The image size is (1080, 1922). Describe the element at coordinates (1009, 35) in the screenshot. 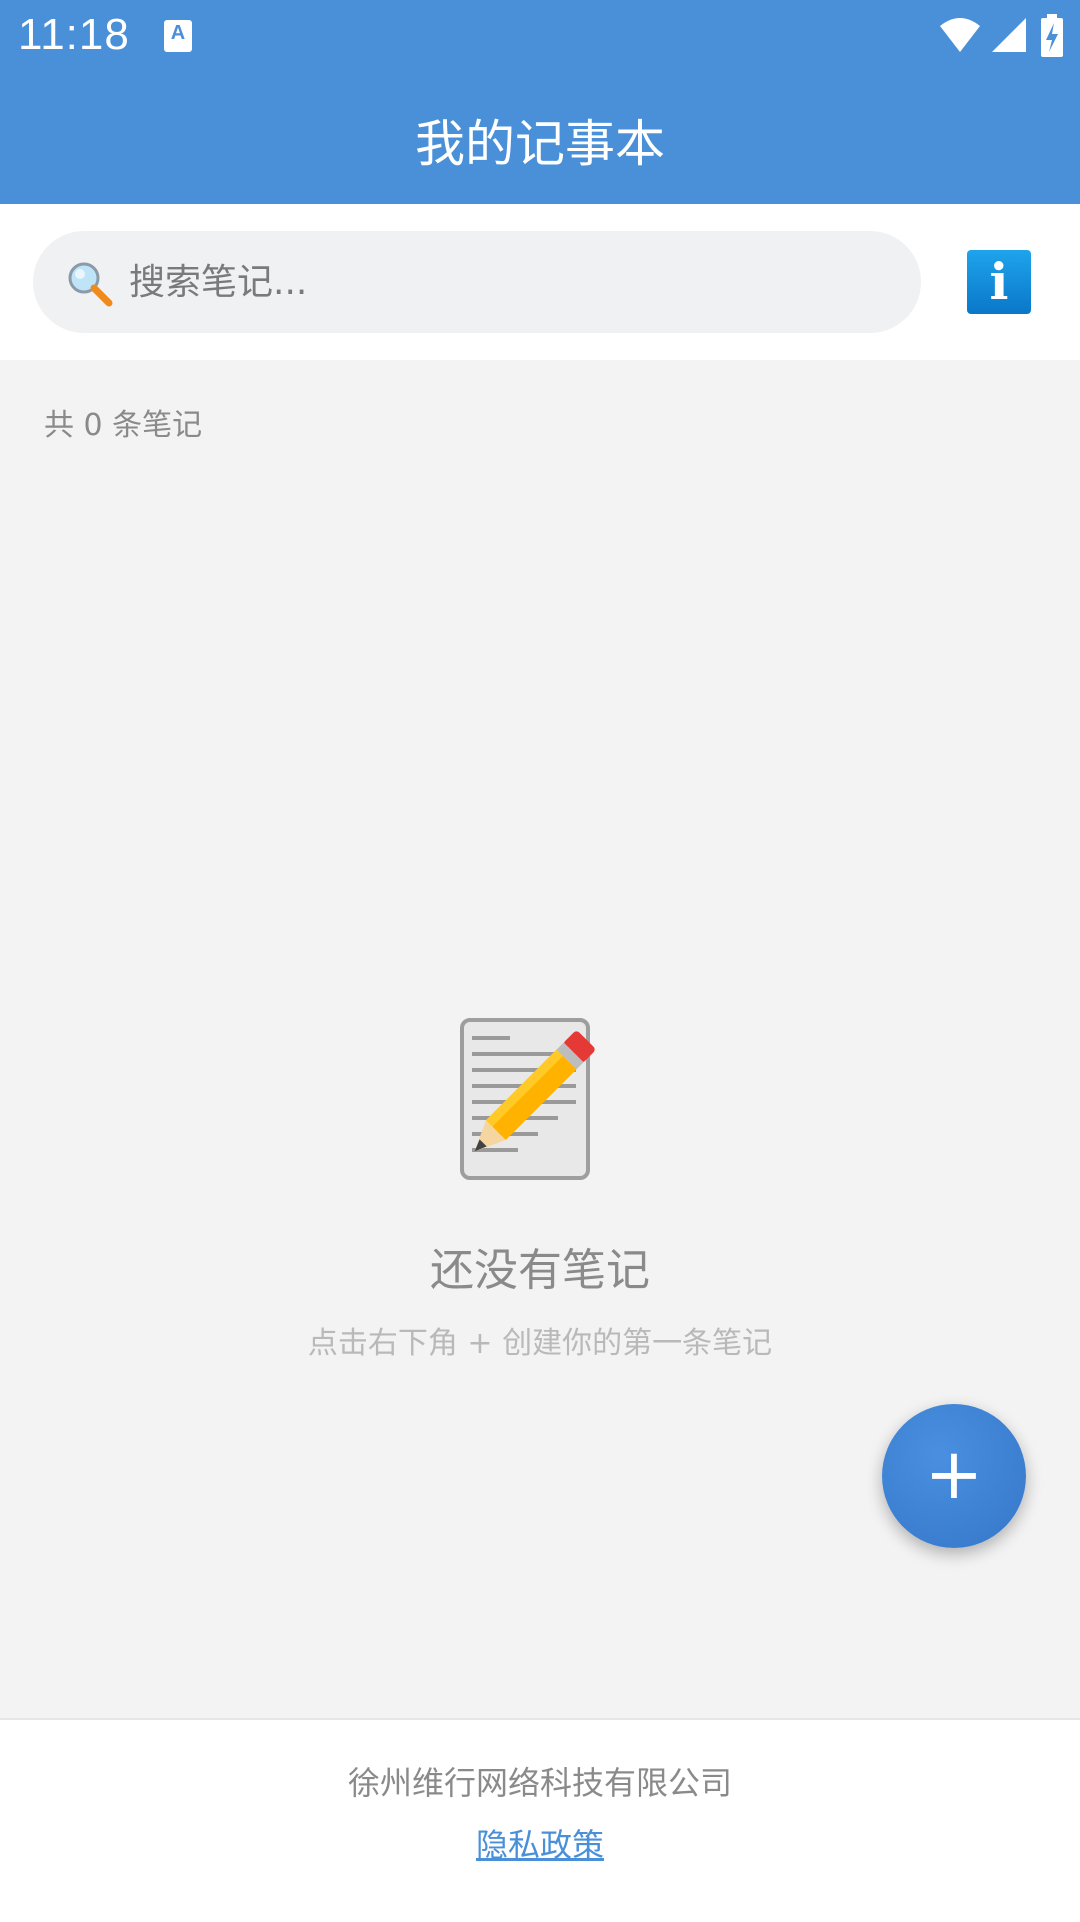

I see `signal-icon` at that location.